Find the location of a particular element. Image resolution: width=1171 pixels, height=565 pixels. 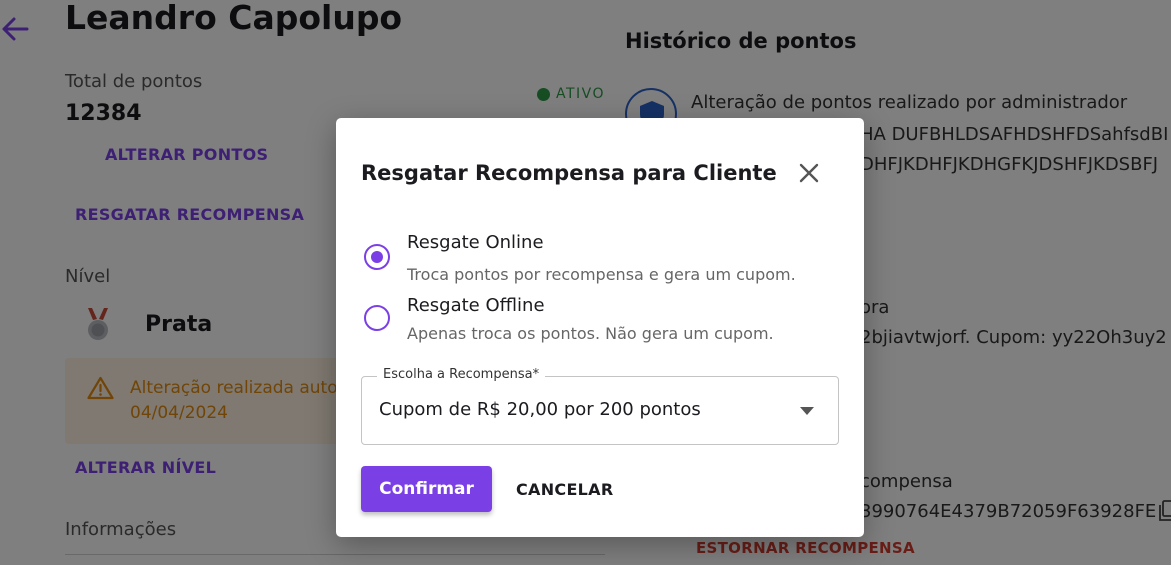

reward-select-label: Escolha a Recompensa* is located at coordinates (461, 374).